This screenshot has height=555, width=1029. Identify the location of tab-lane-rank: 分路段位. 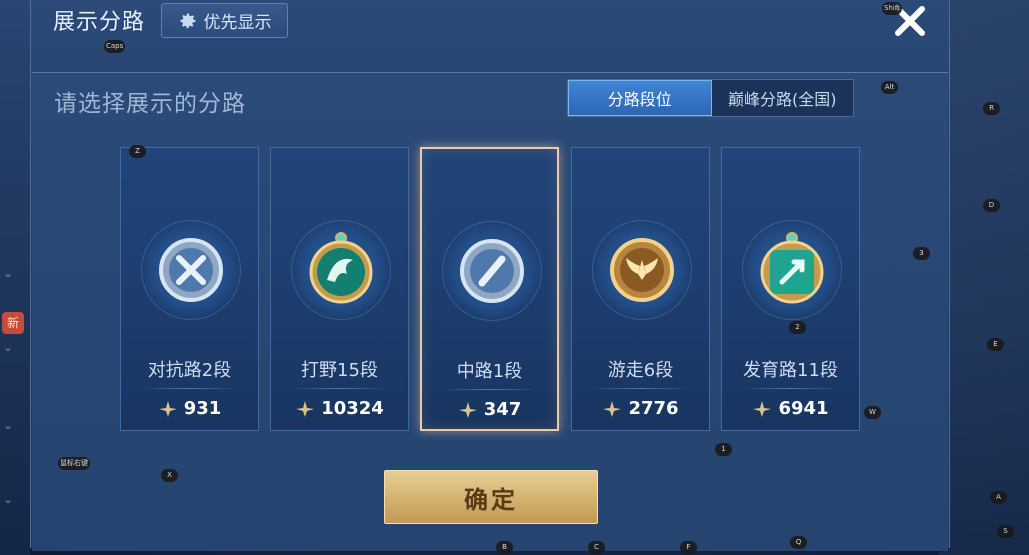
(640, 98).